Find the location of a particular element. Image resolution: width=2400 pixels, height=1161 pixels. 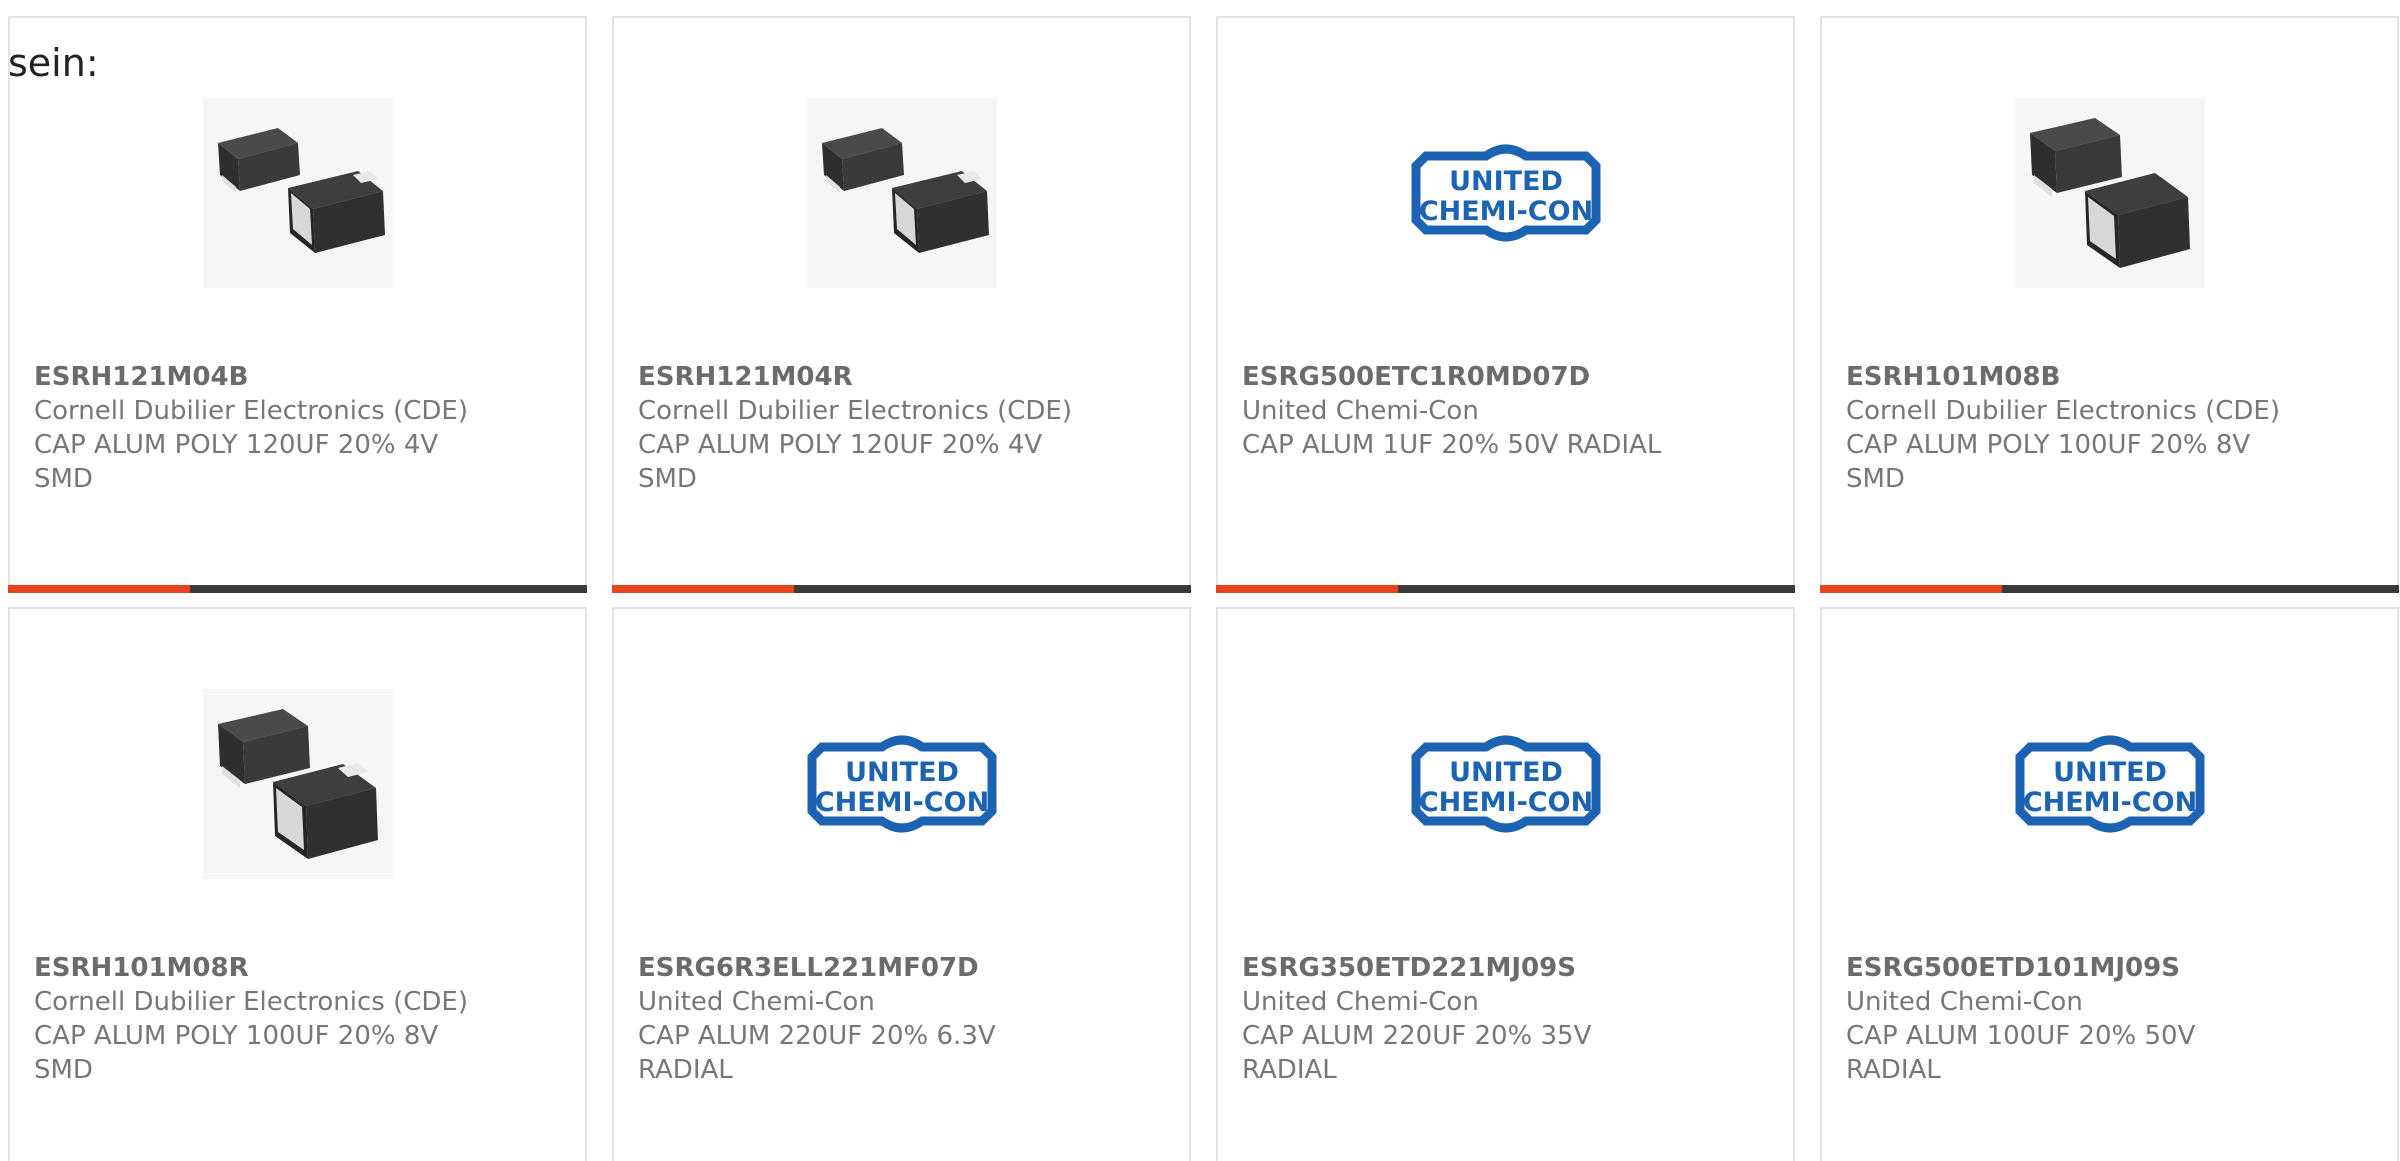

part-number: ESRH101M08B is located at coordinates (2109, 377).